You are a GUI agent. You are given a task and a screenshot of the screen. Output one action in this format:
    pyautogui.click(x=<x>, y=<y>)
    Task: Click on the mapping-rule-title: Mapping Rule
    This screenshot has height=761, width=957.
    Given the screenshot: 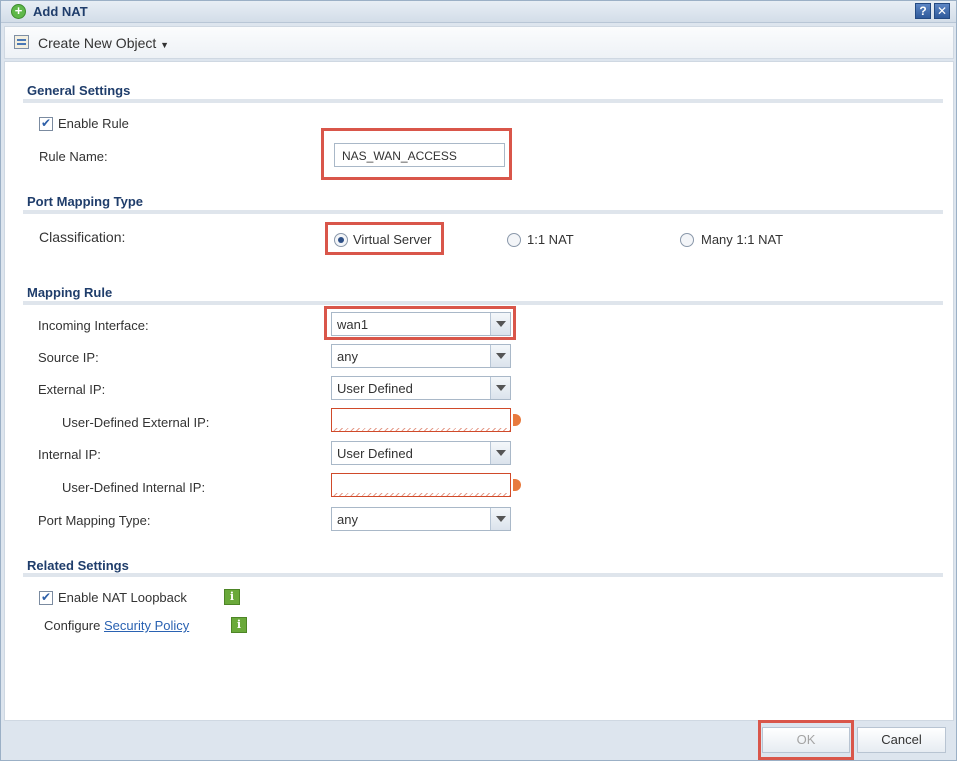 What is the action you would take?
    pyautogui.click(x=70, y=292)
    